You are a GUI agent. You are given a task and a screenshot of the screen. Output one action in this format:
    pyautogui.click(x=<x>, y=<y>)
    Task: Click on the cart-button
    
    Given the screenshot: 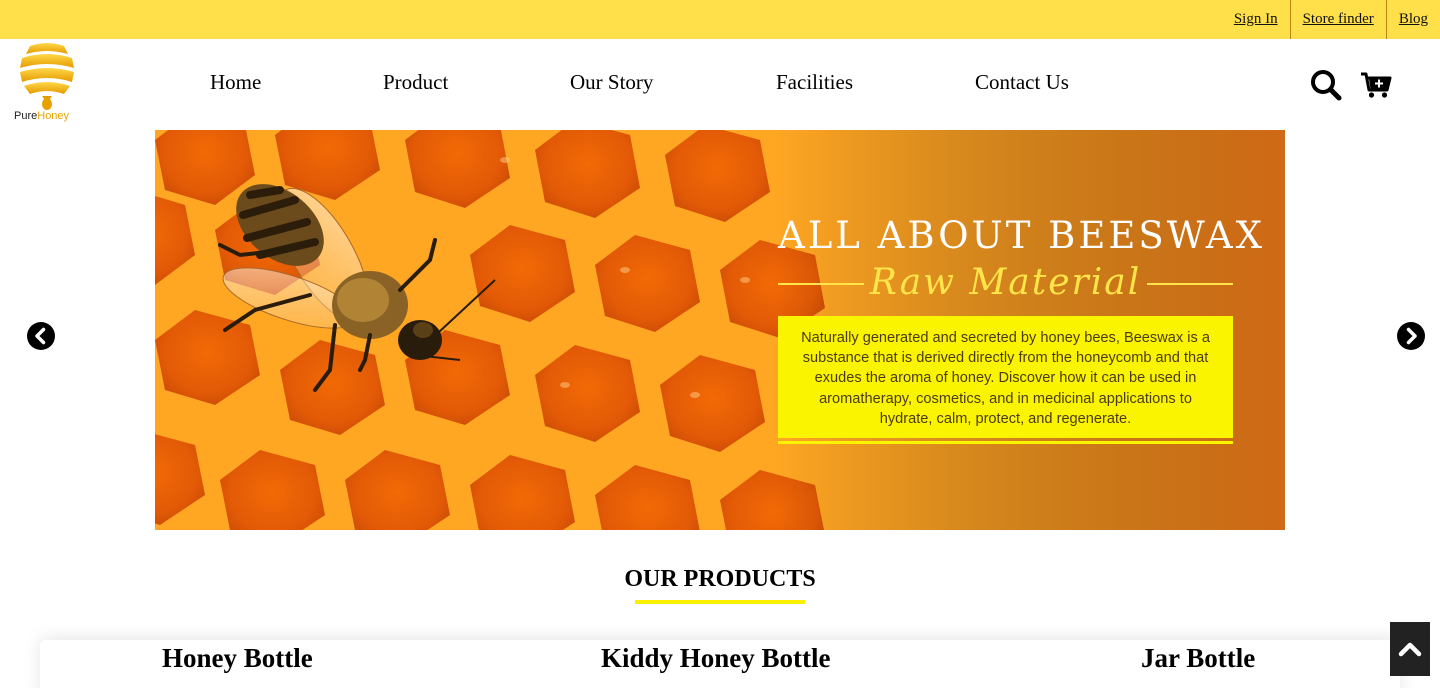 What is the action you would take?
    pyautogui.click(x=1376, y=85)
    